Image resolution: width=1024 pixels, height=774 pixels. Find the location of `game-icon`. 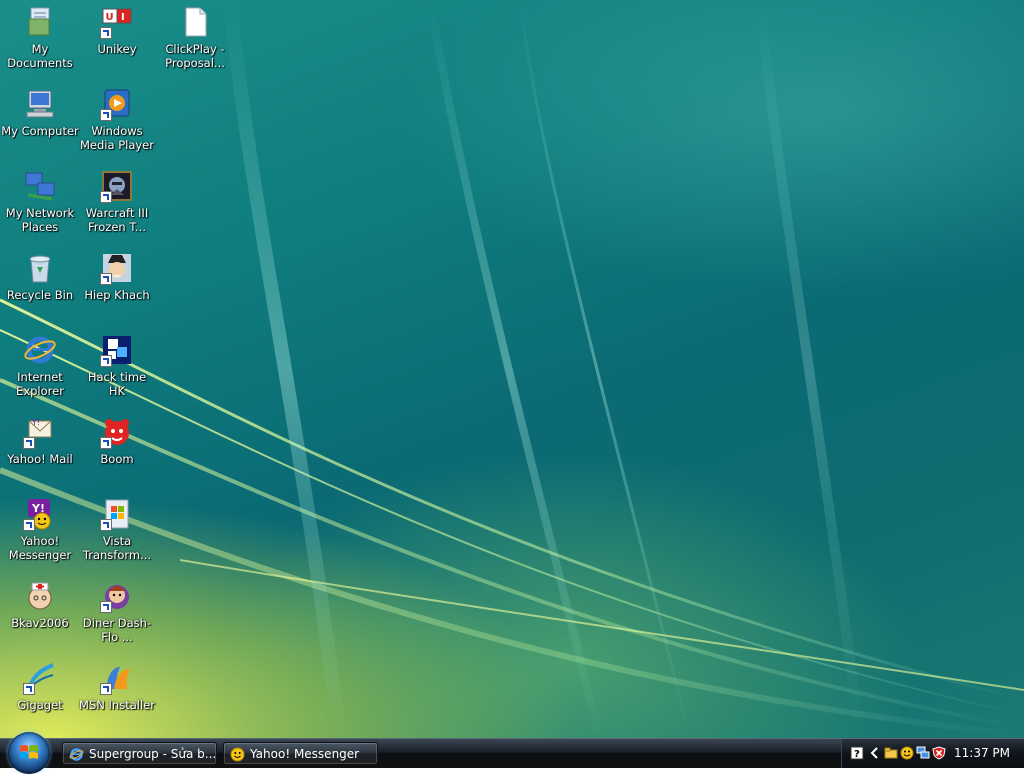

game-icon is located at coordinates (117, 186).